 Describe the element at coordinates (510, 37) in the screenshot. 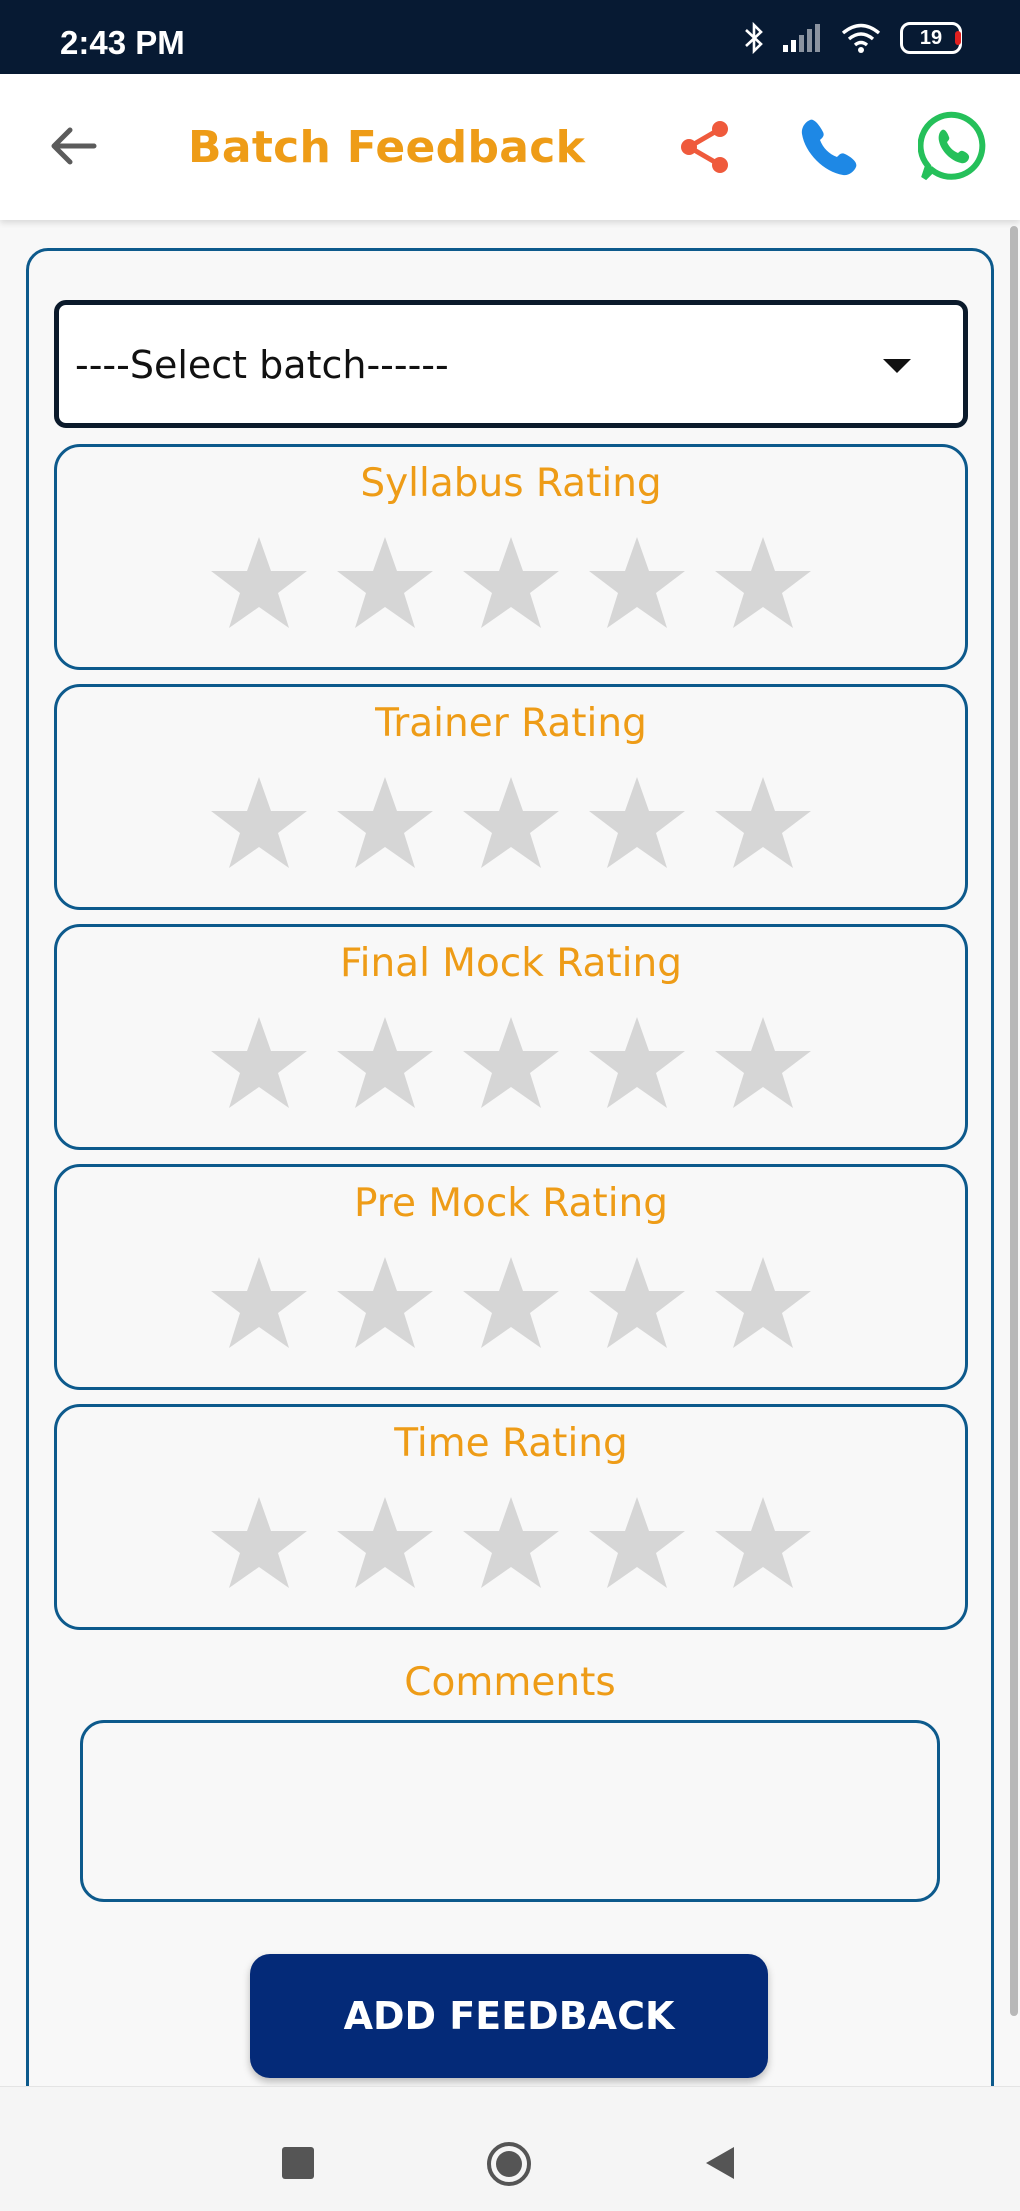

I see `status-bar: 2:43 PM 19` at that location.